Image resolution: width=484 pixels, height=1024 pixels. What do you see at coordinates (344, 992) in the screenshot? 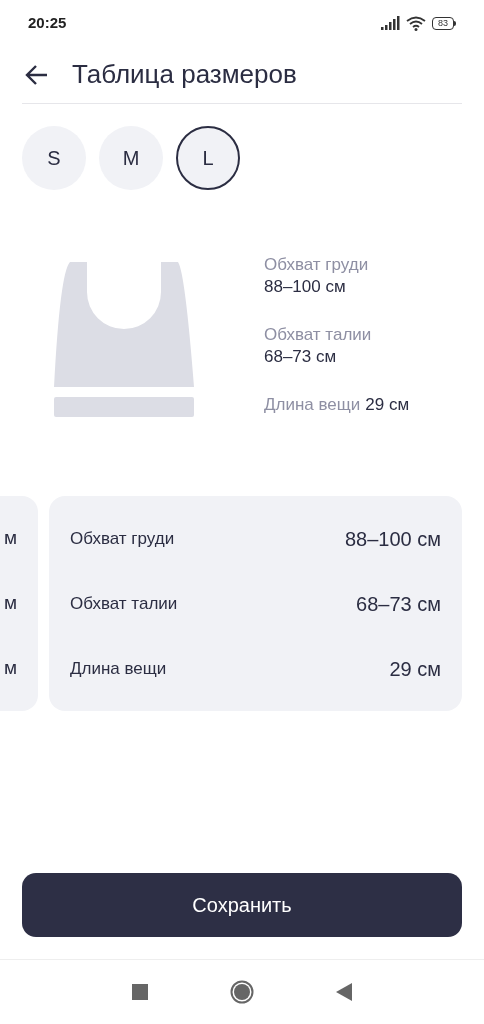
I see `back-icon` at bounding box center [344, 992].